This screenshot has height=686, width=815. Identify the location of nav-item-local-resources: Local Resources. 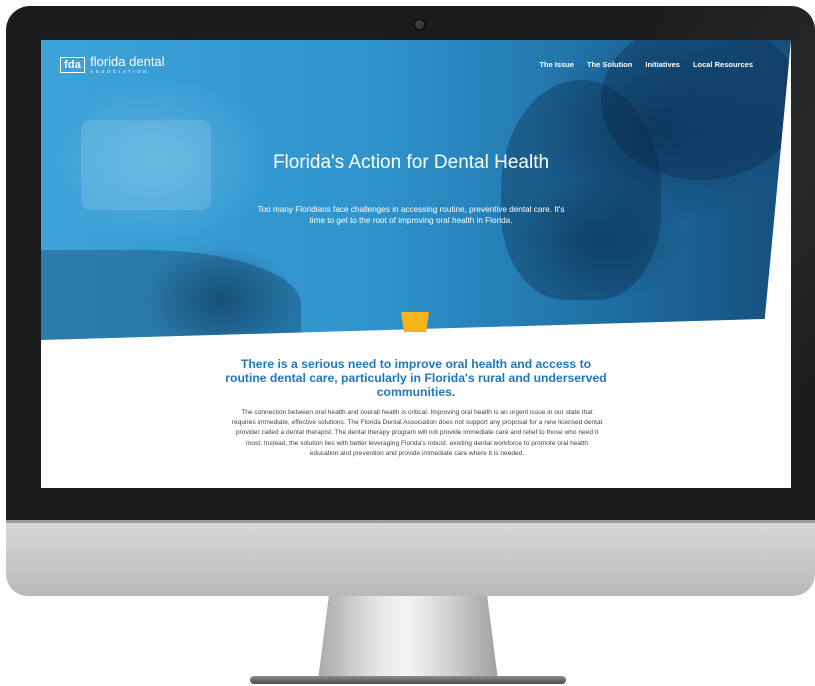
(723, 64).